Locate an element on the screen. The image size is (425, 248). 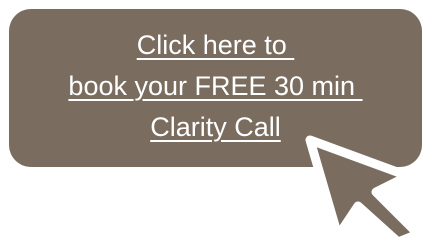
cta-line-1: Click here to is located at coordinates (215, 44).